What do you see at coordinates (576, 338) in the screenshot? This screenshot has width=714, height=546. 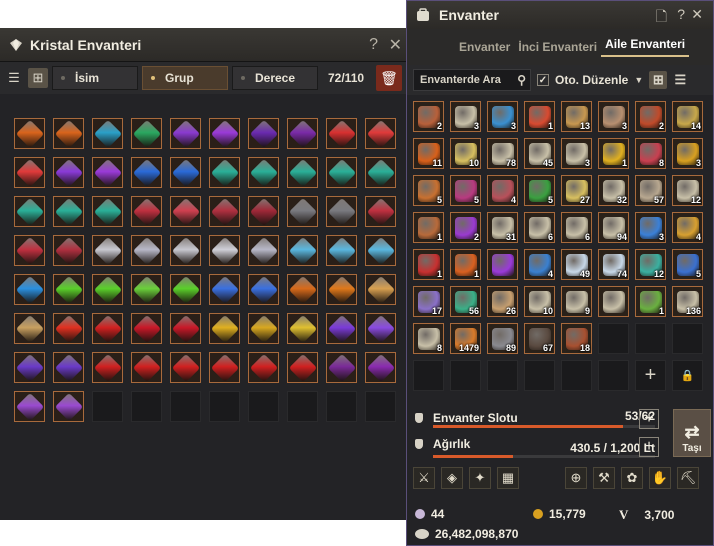 I see `inventory-slot: 18` at bounding box center [576, 338].